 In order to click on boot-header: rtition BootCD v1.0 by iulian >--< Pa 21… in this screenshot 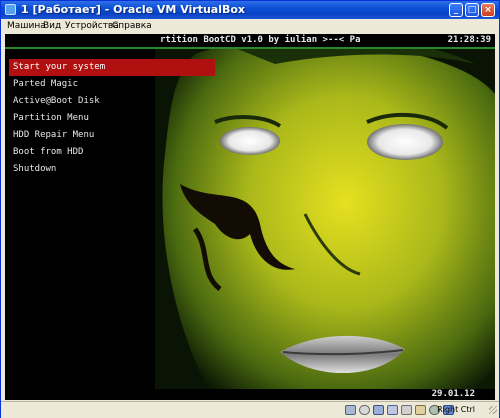, I will do `click(250, 40)`.